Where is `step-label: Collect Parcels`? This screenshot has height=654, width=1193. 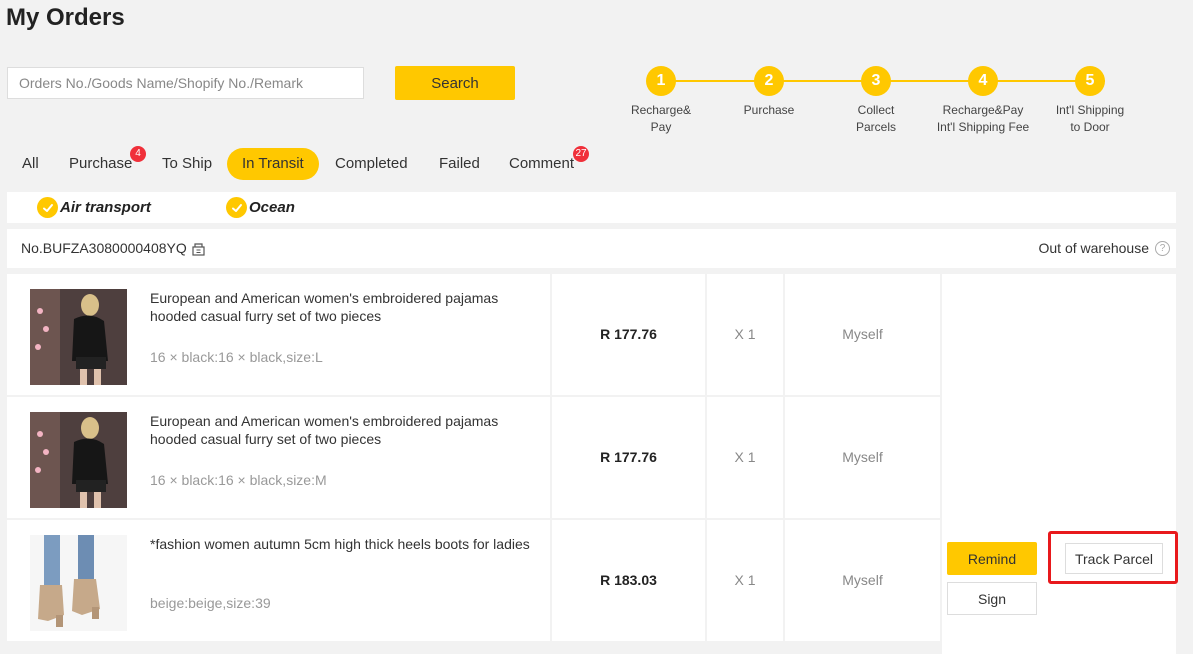
step-label: Collect Parcels is located at coordinates (875, 118).